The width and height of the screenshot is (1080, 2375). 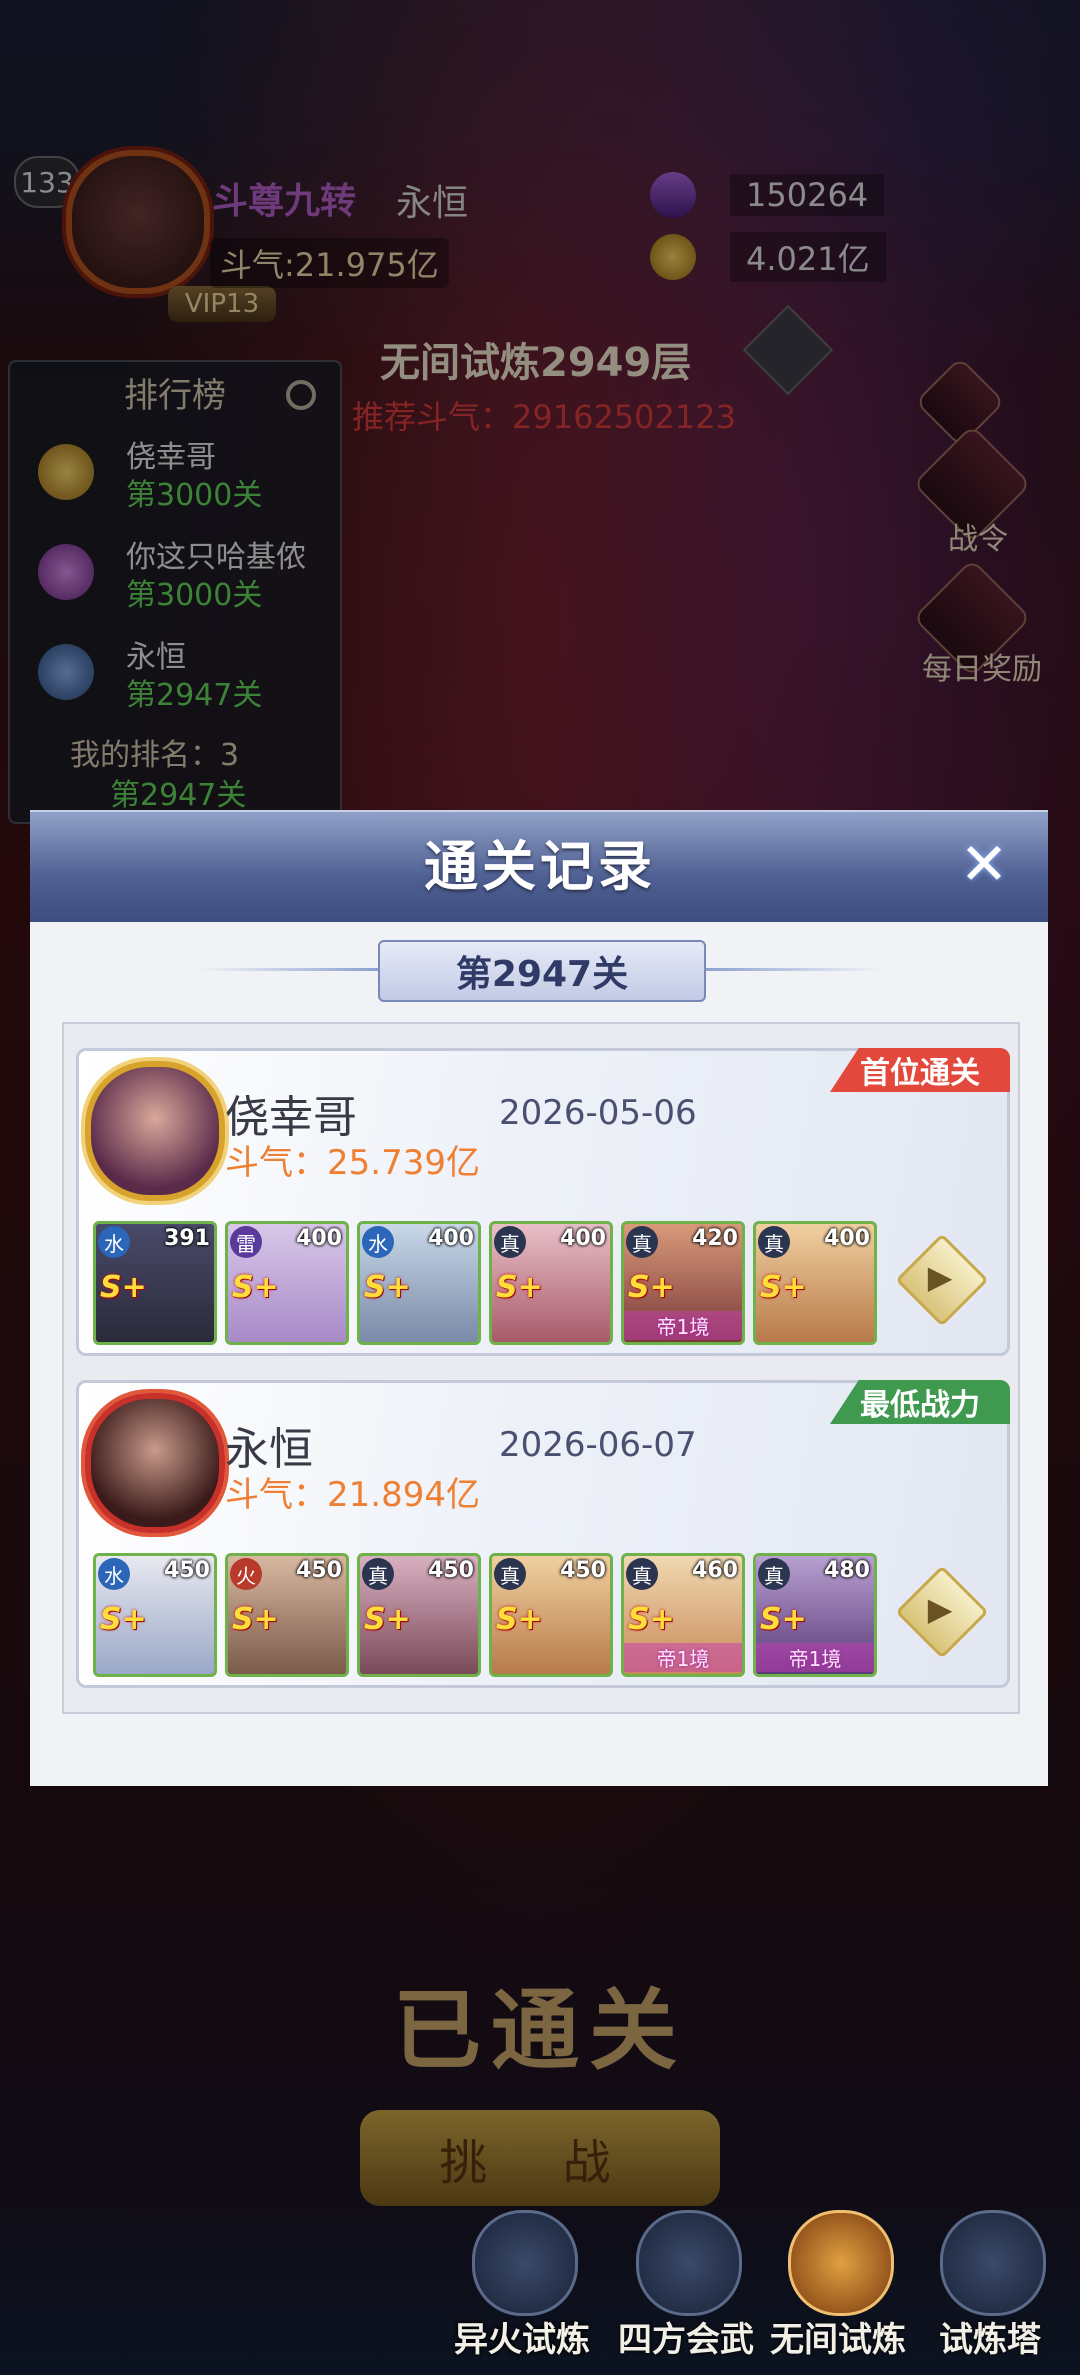 I want to click on hero-card: 真 480 S+ 帝1境, so click(x=815, y=1615).